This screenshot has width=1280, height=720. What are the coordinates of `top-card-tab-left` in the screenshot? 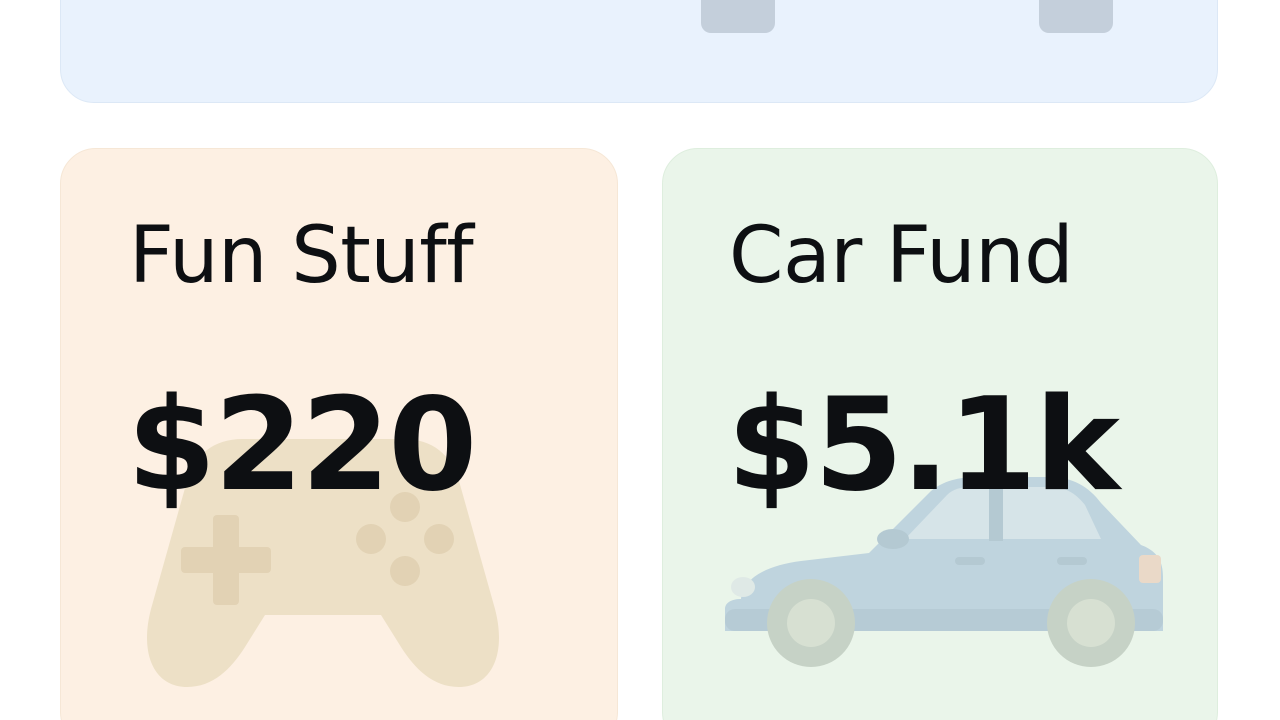 It's located at (738, 16).